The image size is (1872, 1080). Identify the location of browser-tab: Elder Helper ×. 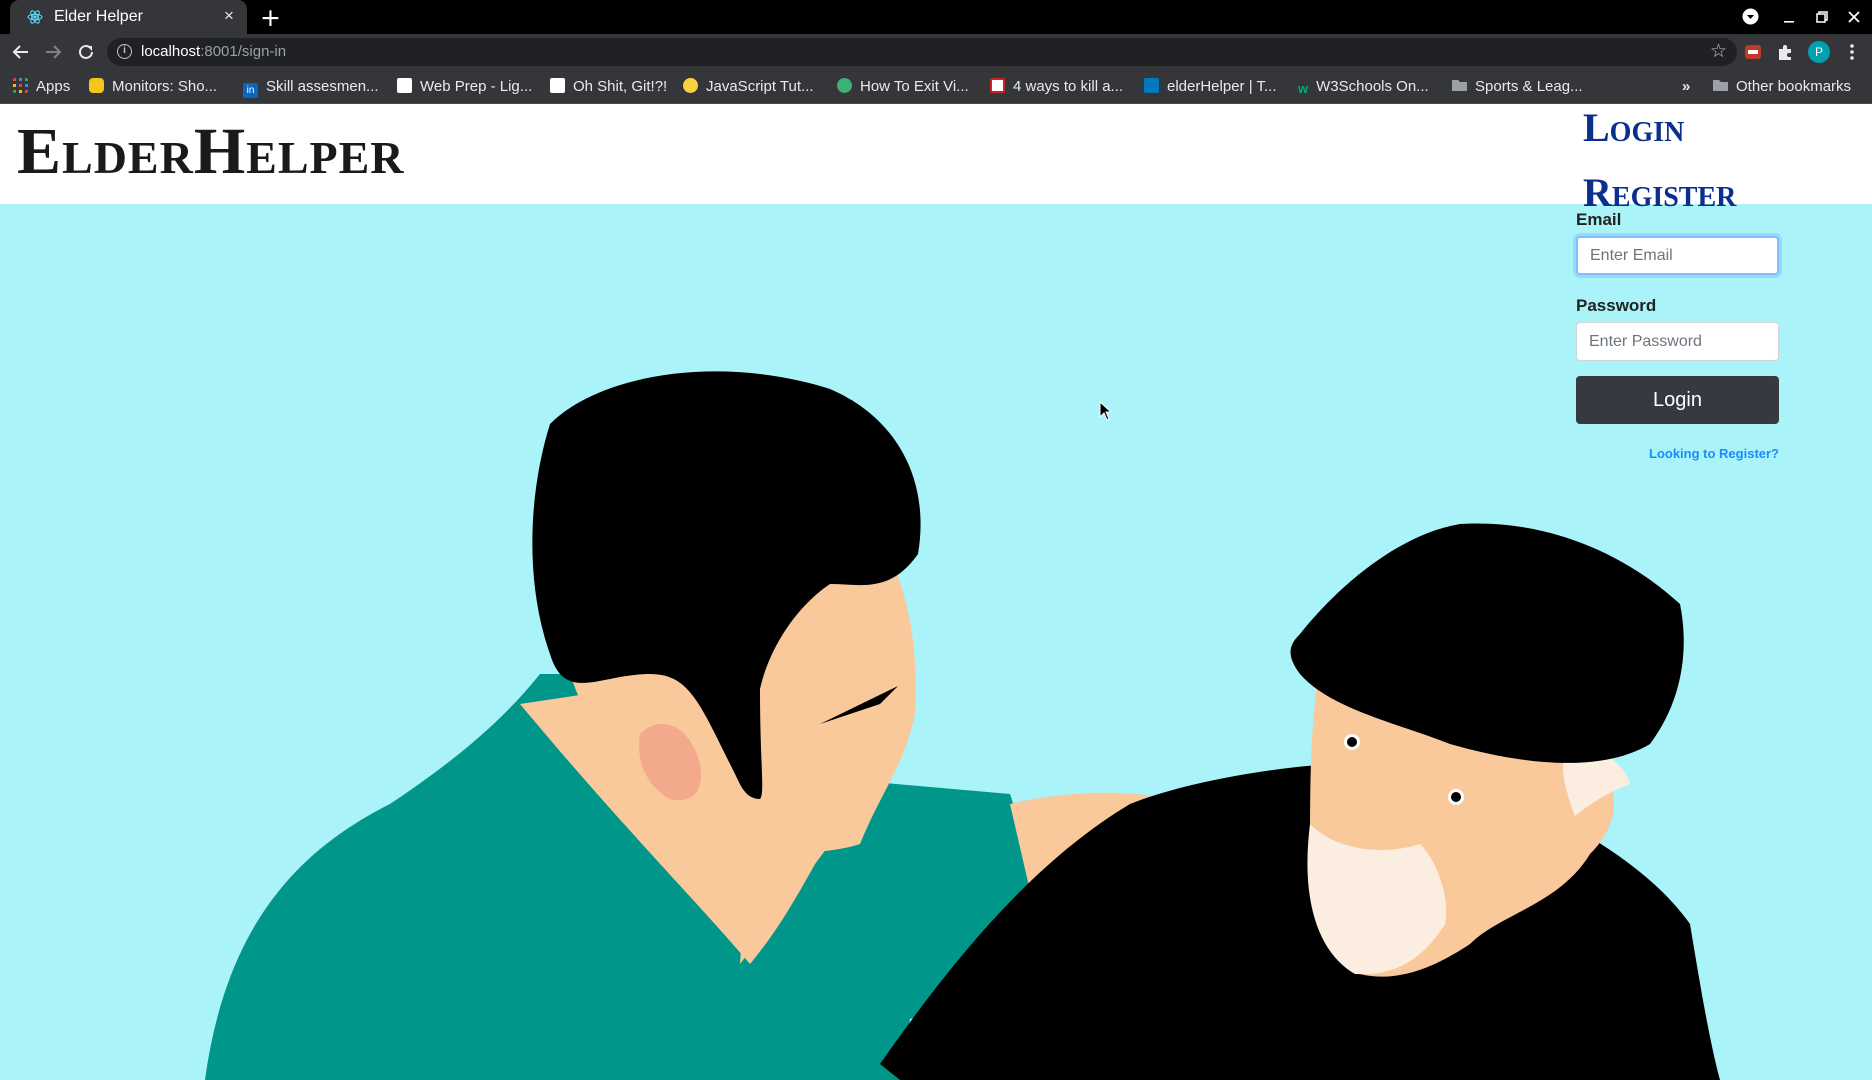
(128, 17).